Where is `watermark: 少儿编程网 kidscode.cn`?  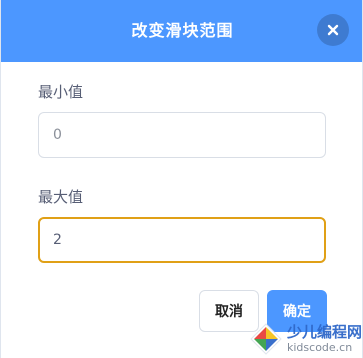 watermark: 少儿编程网 kidscode.cn is located at coordinates (305, 338).